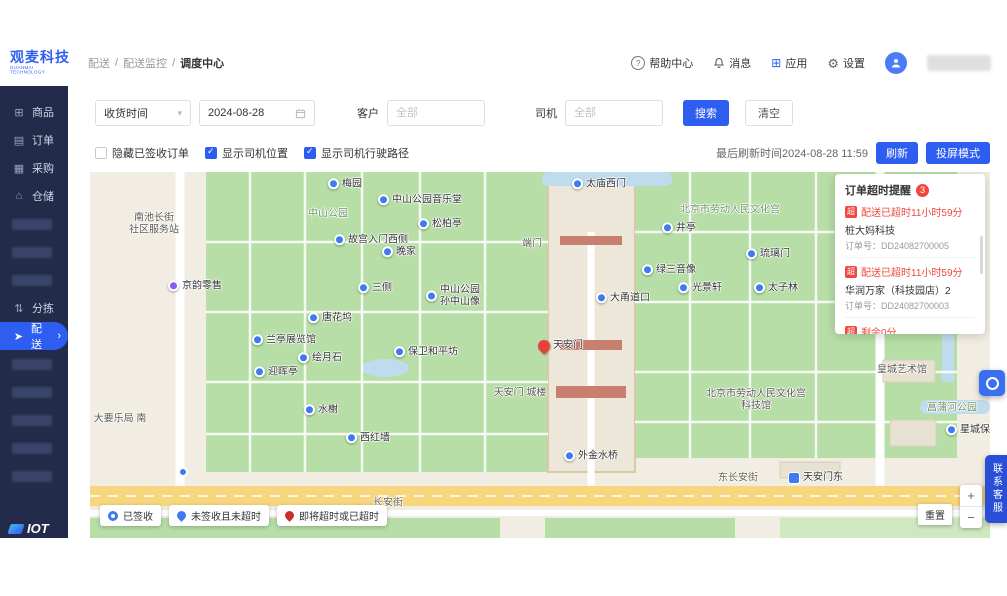 The width and height of the screenshot is (1007, 596). What do you see at coordinates (28, 528) in the screenshot?
I see `sidebar-footer-logo: IOT` at bounding box center [28, 528].